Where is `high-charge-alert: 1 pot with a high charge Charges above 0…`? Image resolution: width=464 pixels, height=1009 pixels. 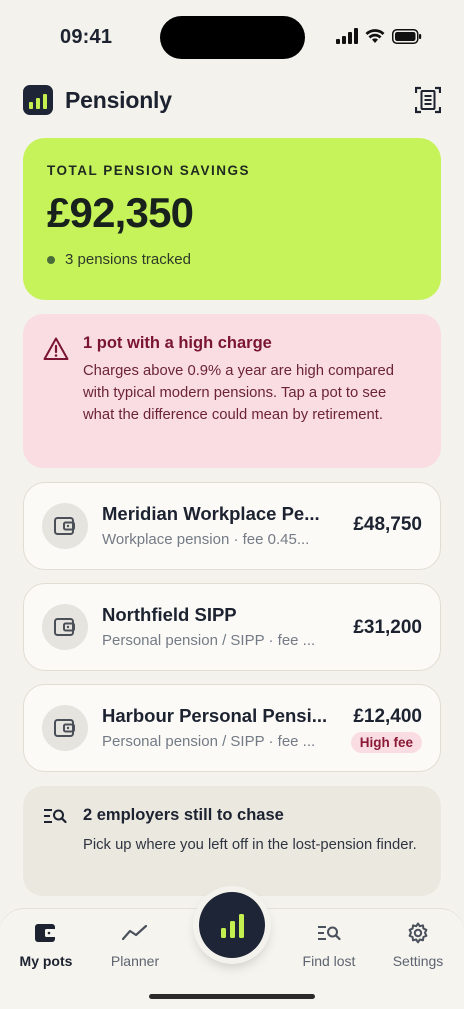 high-charge-alert: 1 pot with a high charge Charges above 0… is located at coordinates (232, 391).